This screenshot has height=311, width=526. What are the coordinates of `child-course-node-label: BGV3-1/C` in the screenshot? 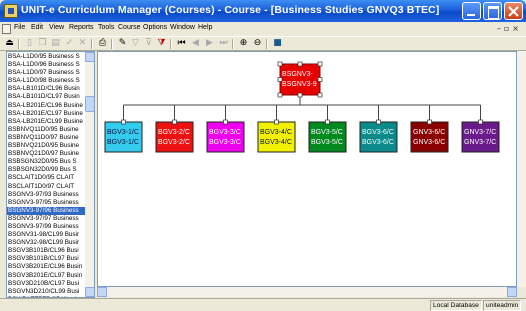 It's located at (123, 132).